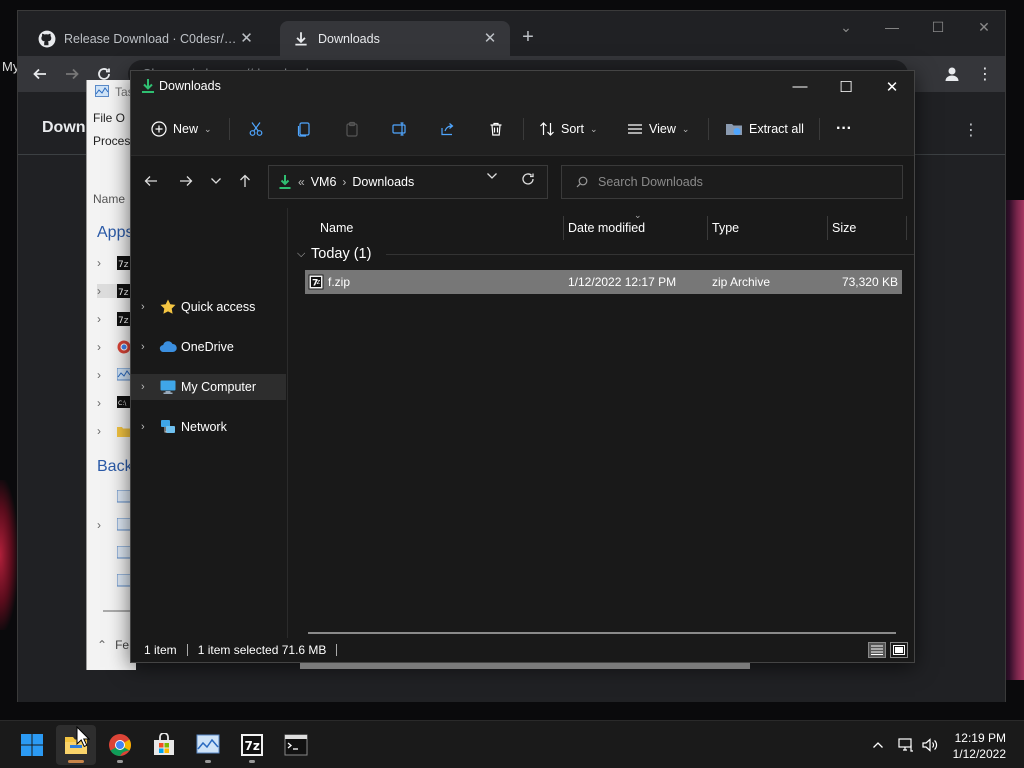 The height and width of the screenshot is (768, 1024). Describe the element at coordinates (602, 633) in the screenshot. I see `horizontal-scrollbar` at that location.